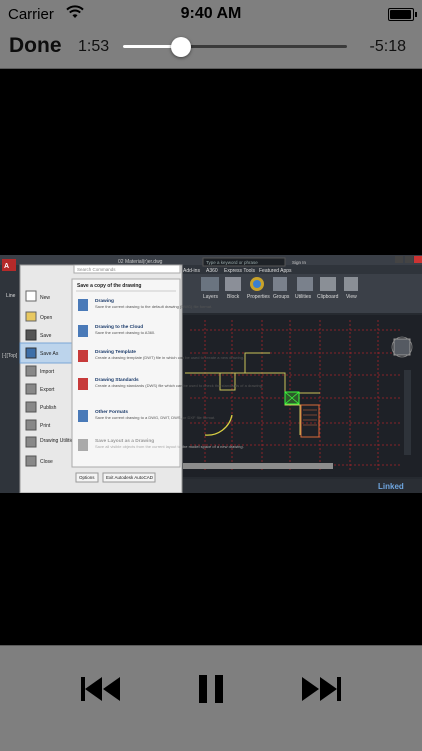  What do you see at coordinates (46, 336) in the screenshot?
I see `menu-save: Save` at bounding box center [46, 336].